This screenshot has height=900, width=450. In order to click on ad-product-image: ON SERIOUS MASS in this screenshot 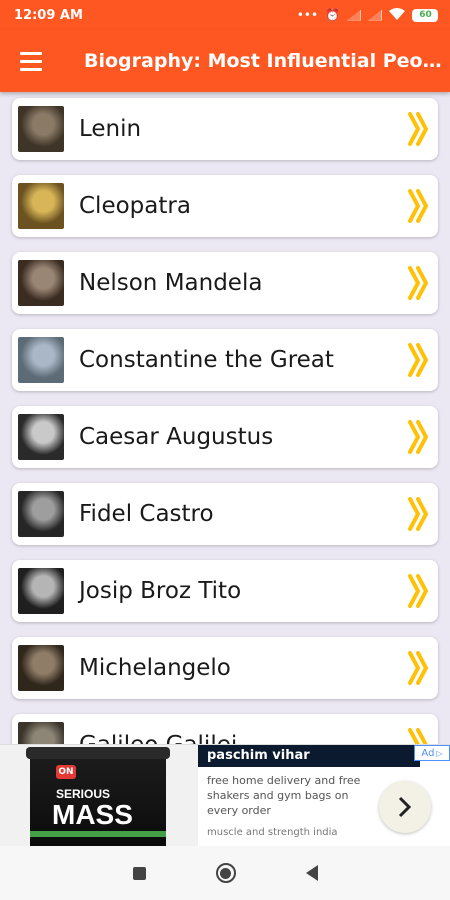, I will do `click(99, 795)`.